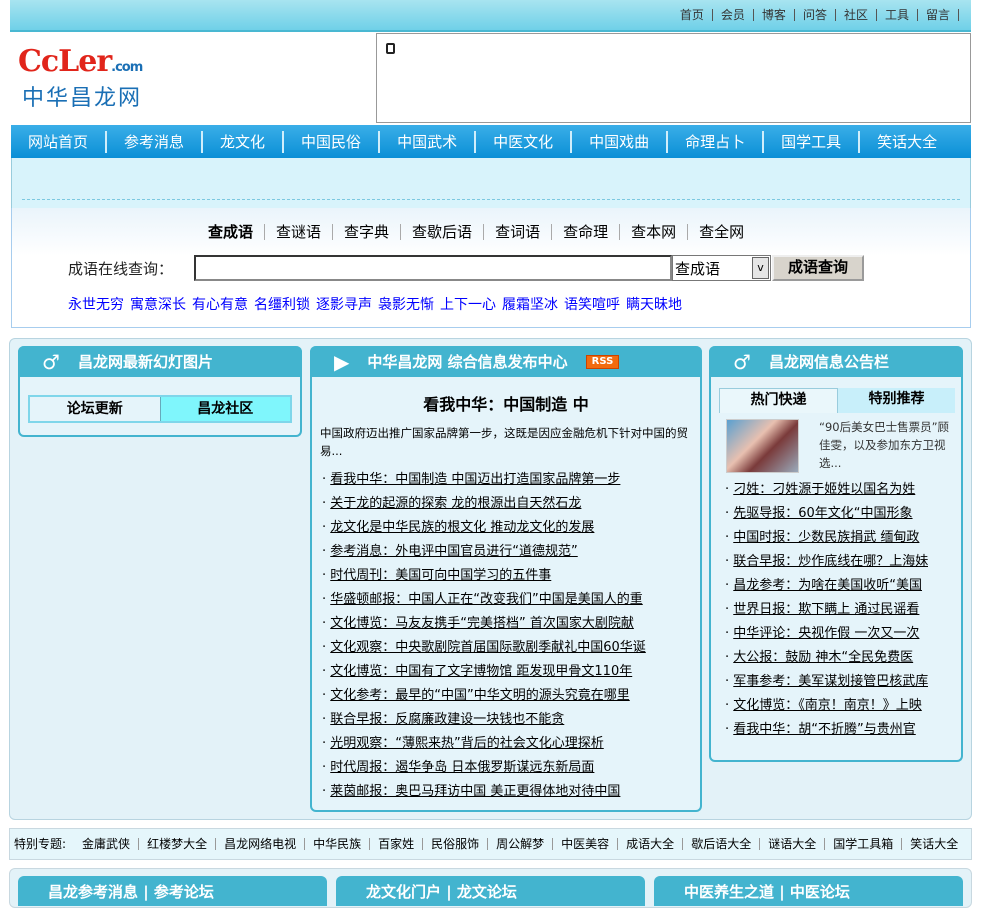  Describe the element at coordinates (490, 891) in the screenshot. I see `bottom-panel-dragon: 龙文化门户 | 龙文论坛` at that location.